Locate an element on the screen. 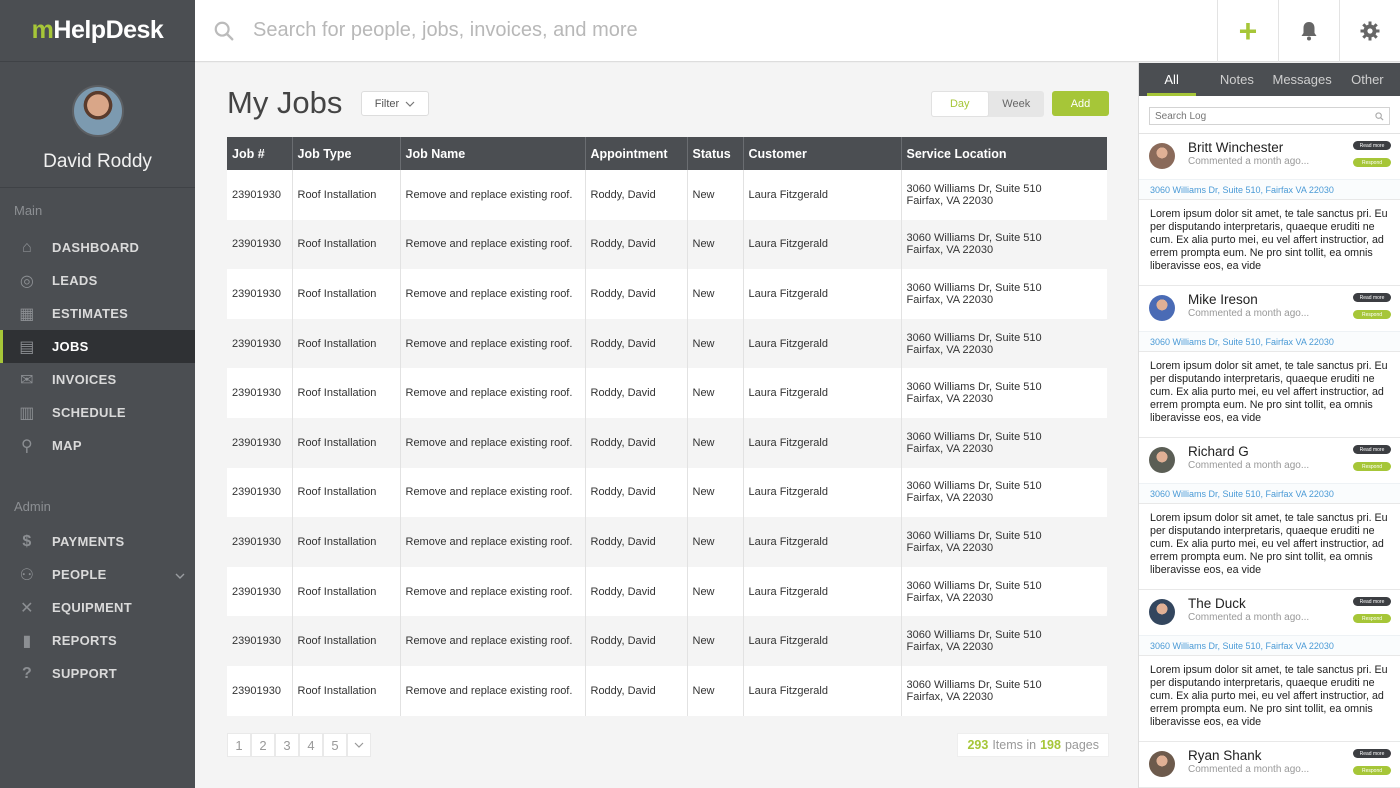 The height and width of the screenshot is (788, 1400). sidebar-item-dashboard: ⌂ DASHBOARD is located at coordinates (97, 247).